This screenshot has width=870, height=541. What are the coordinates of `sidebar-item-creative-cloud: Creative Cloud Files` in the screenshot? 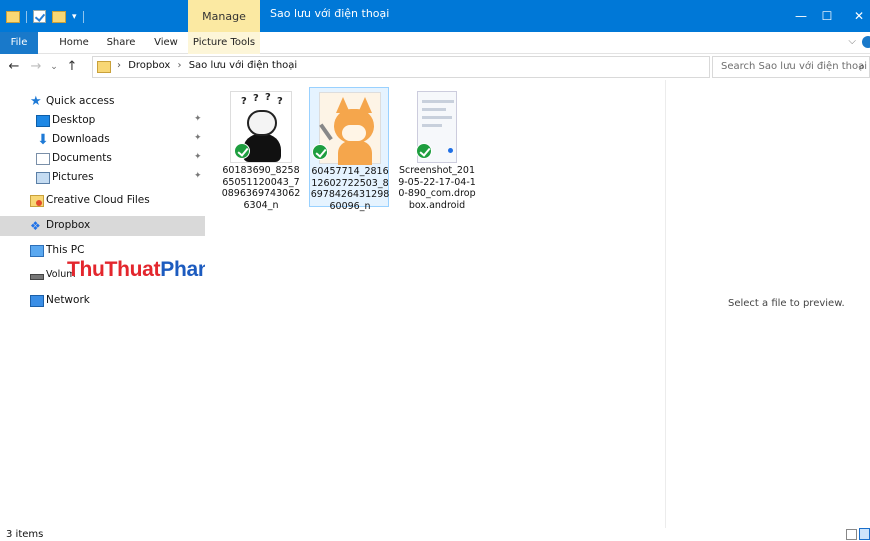 It's located at (102, 201).